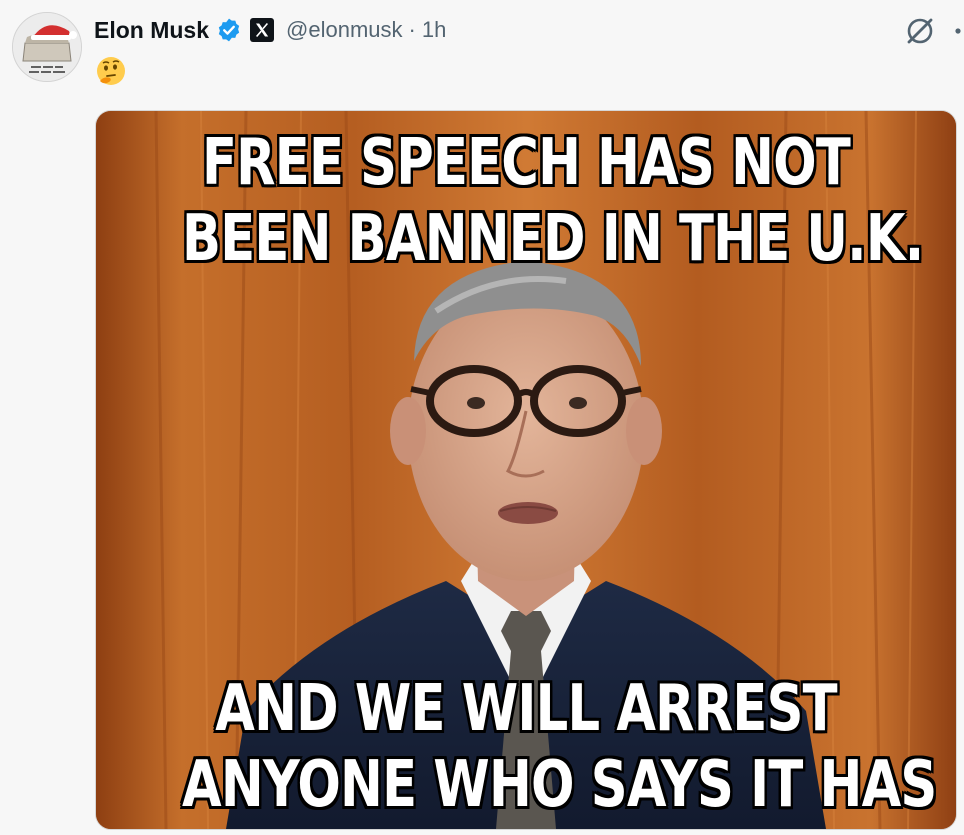  What do you see at coordinates (344, 30) in the screenshot?
I see `author-handle: @elonmusk` at bounding box center [344, 30].